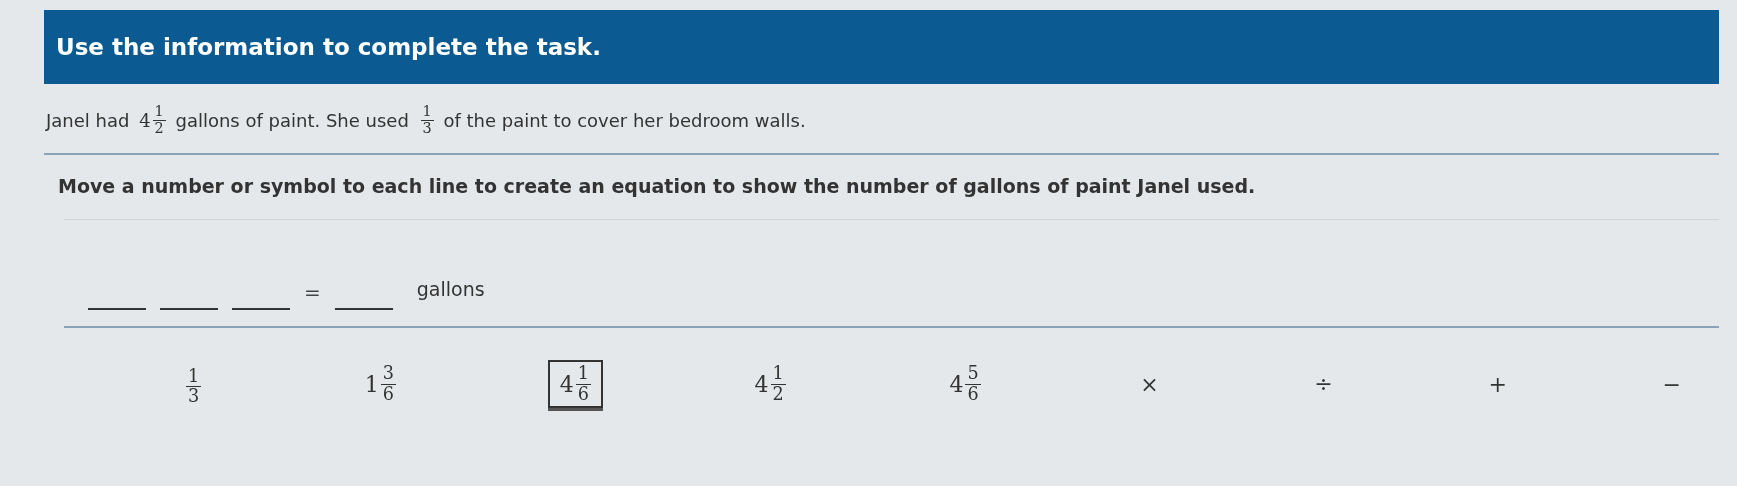 The image size is (1737, 486). What do you see at coordinates (312, 291) in the screenshot?
I see `equals-sign: =` at bounding box center [312, 291].